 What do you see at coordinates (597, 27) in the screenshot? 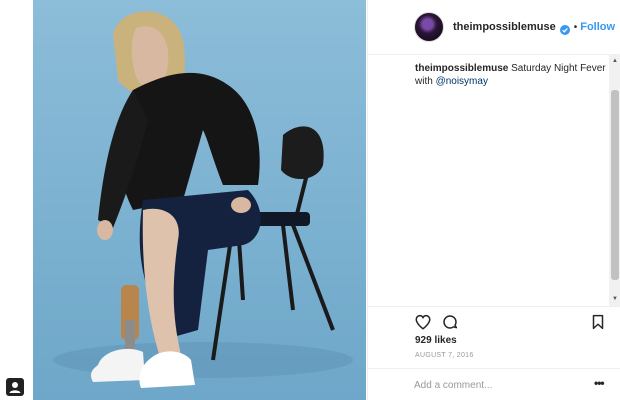
I see `follow-button: Follow` at bounding box center [597, 27].